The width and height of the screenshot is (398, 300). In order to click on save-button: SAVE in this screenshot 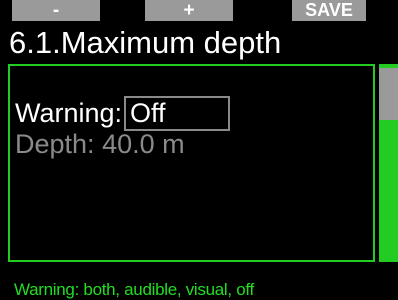, I will do `click(329, 10)`.